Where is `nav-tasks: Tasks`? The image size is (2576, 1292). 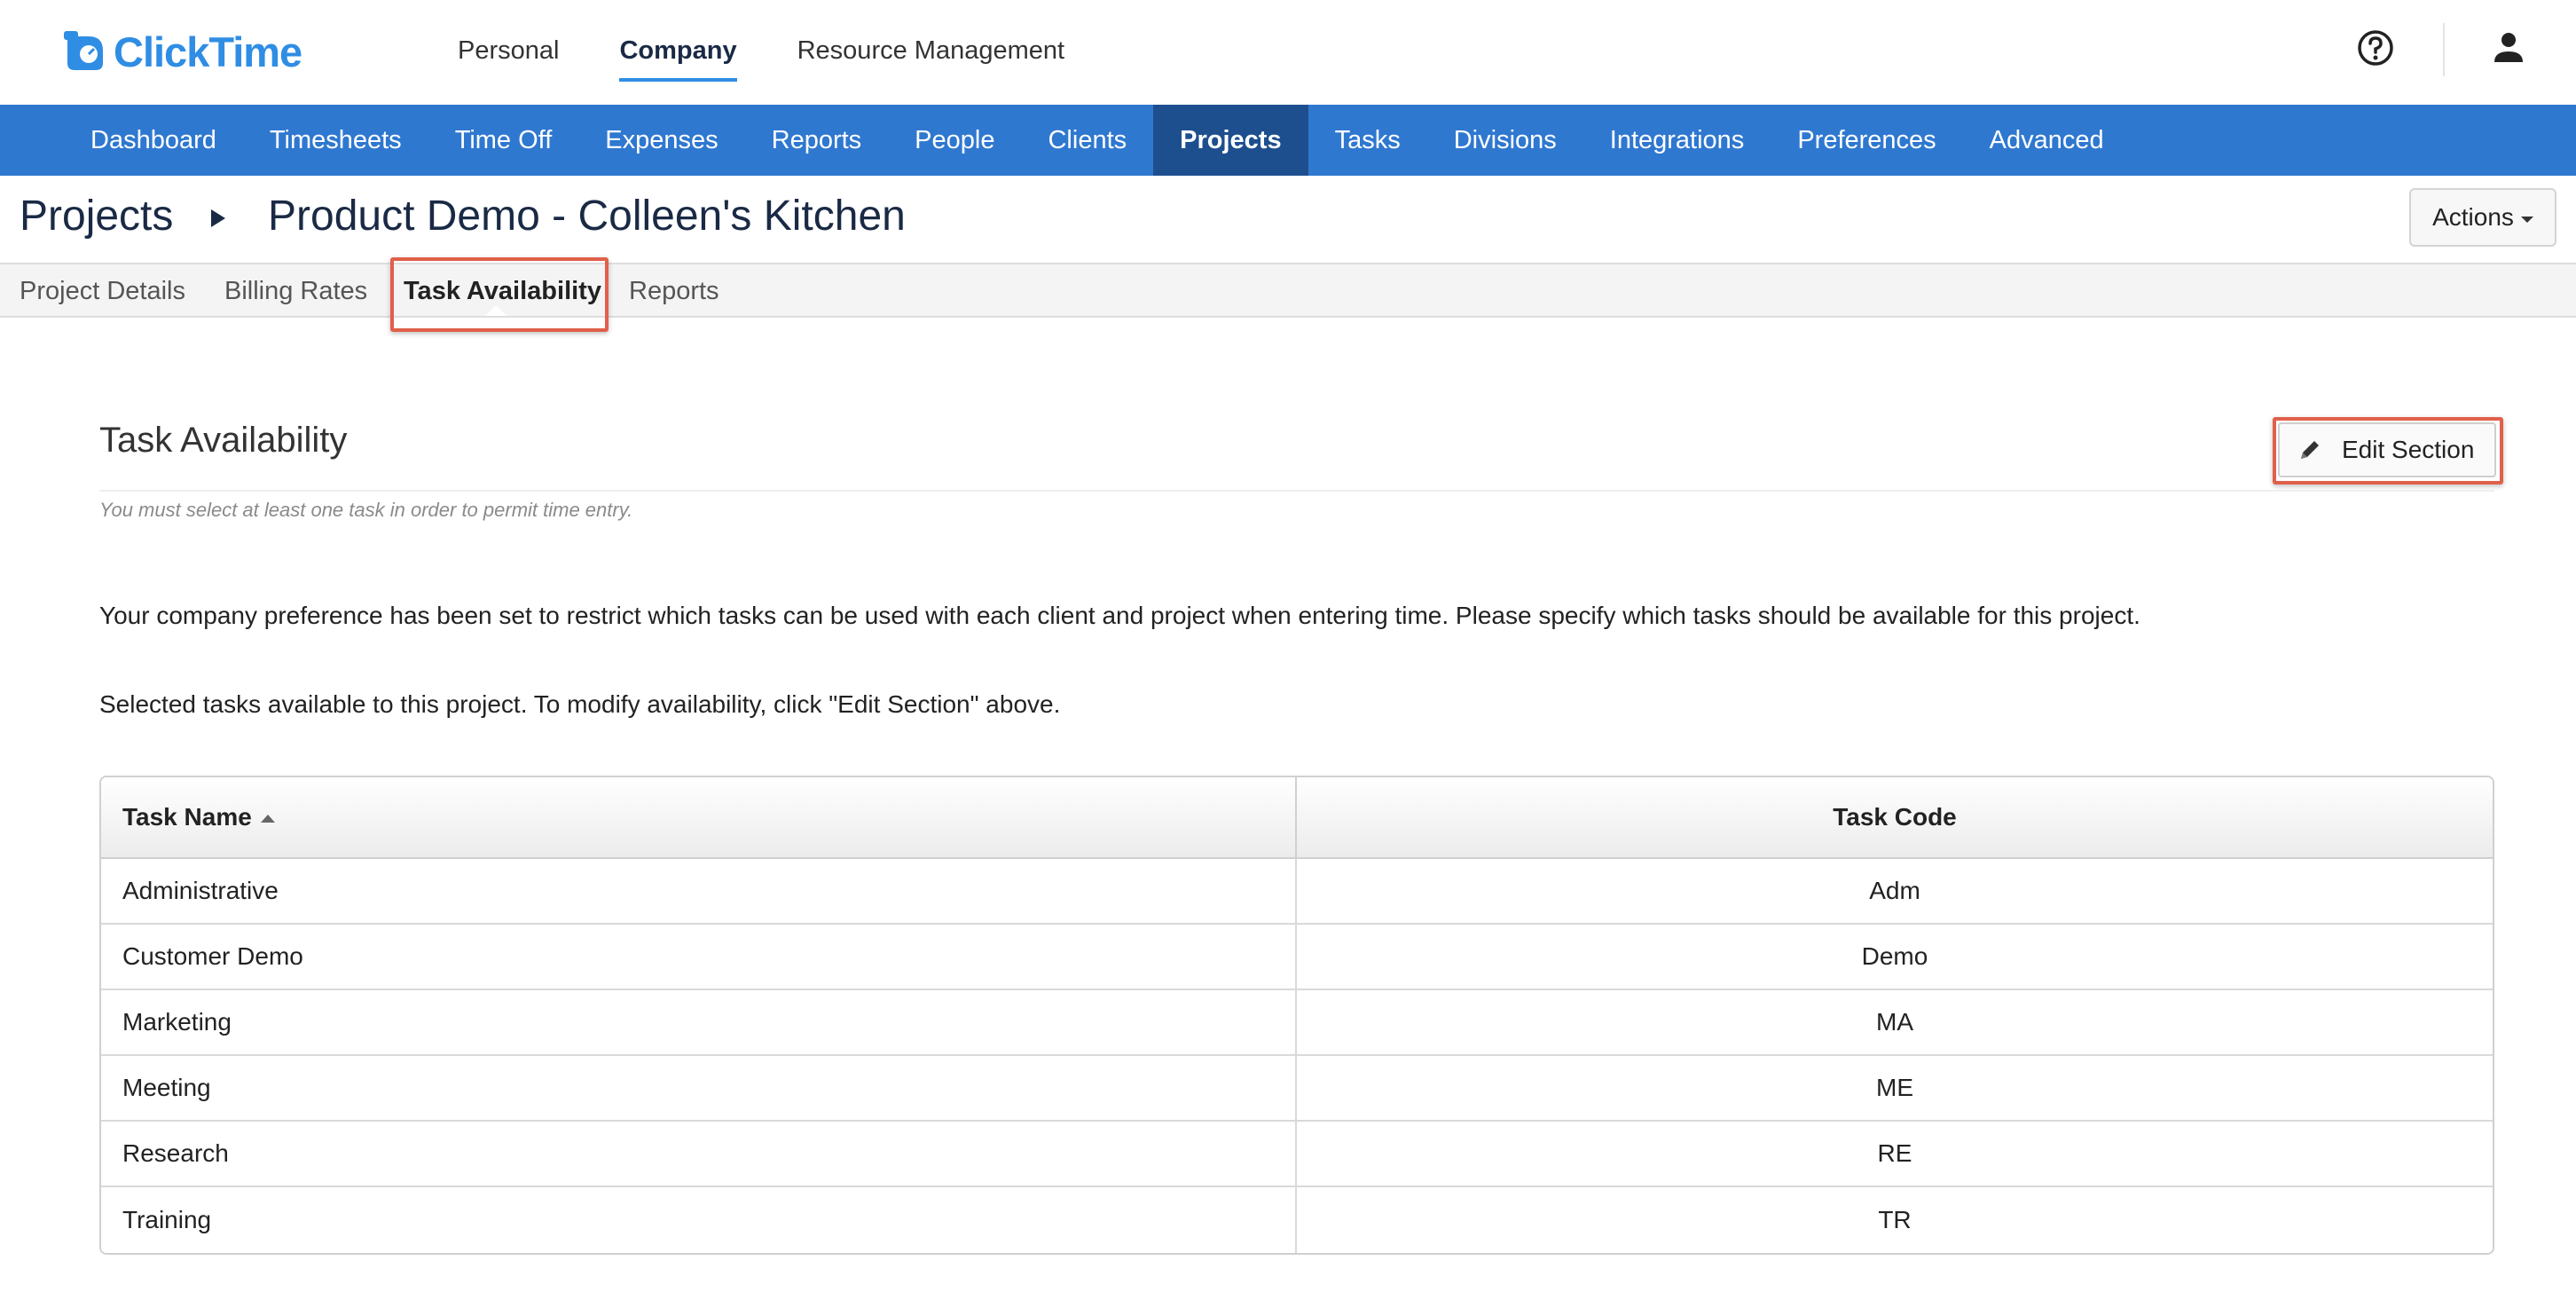
nav-tasks: Tasks is located at coordinates (1367, 140).